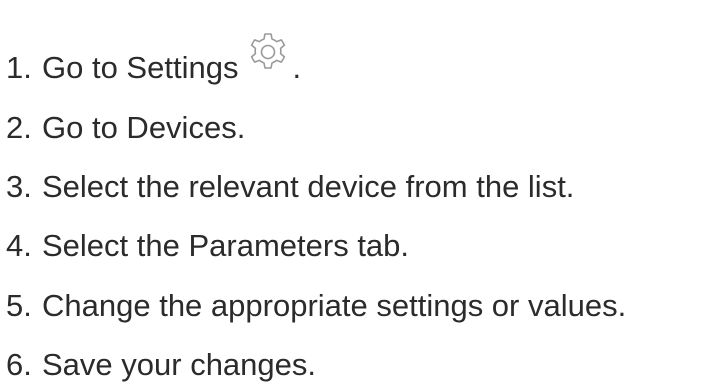 This screenshot has width=710, height=390. Describe the element at coordinates (19, 67) in the screenshot. I see `step-number: 1.` at that location.